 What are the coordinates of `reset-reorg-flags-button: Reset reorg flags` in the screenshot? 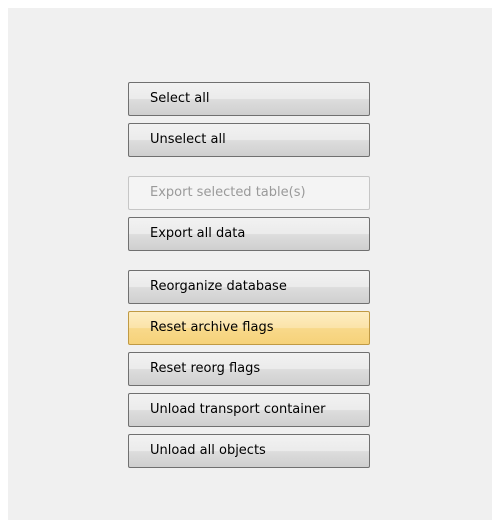 It's located at (249, 369).